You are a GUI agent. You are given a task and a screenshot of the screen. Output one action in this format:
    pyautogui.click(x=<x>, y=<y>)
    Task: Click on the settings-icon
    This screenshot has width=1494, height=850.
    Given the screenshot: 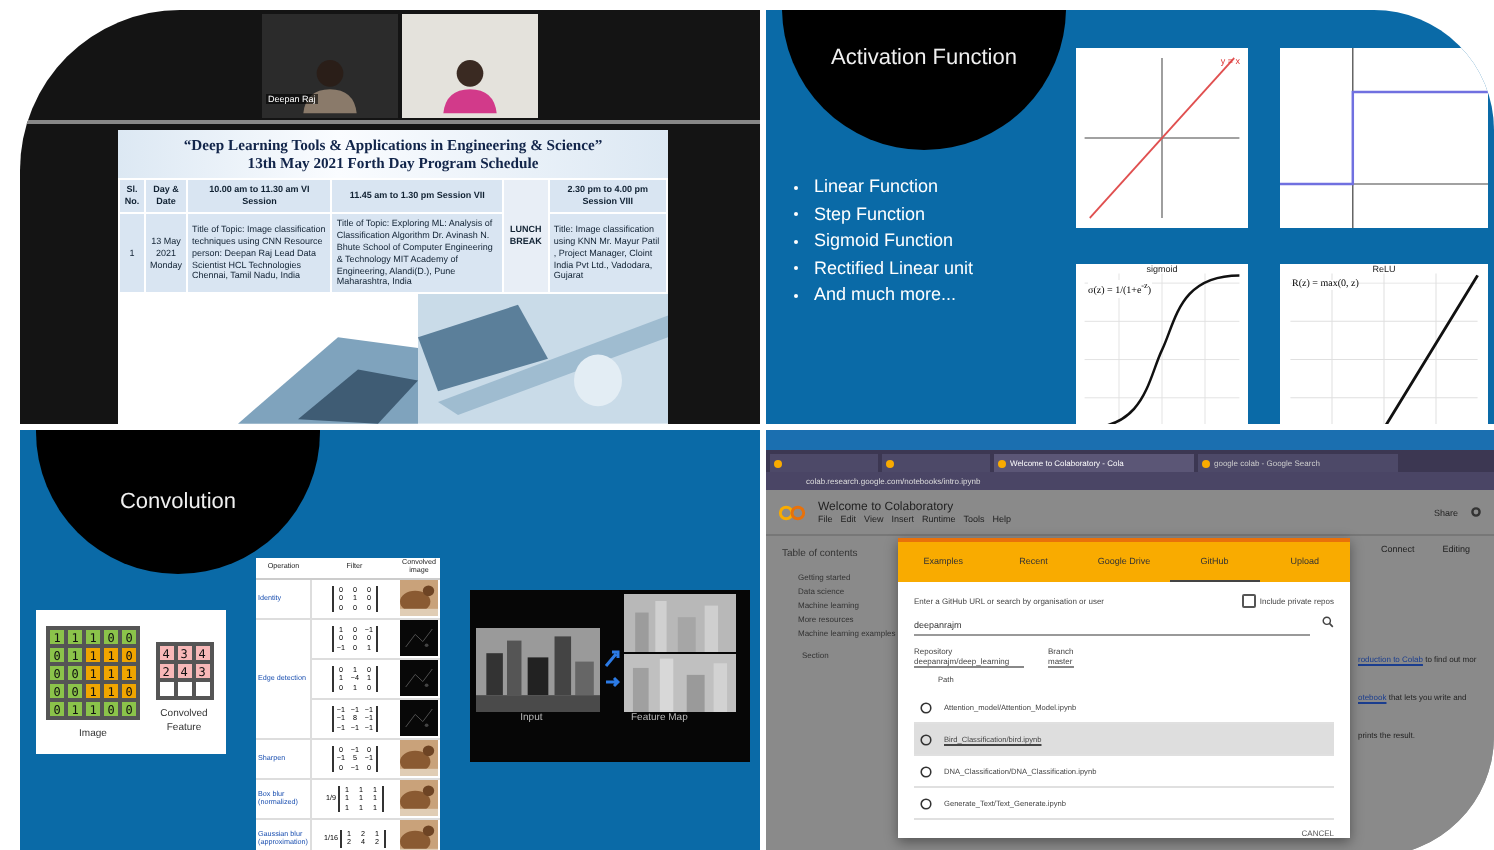 What is the action you would take?
    pyautogui.click(x=1476, y=512)
    